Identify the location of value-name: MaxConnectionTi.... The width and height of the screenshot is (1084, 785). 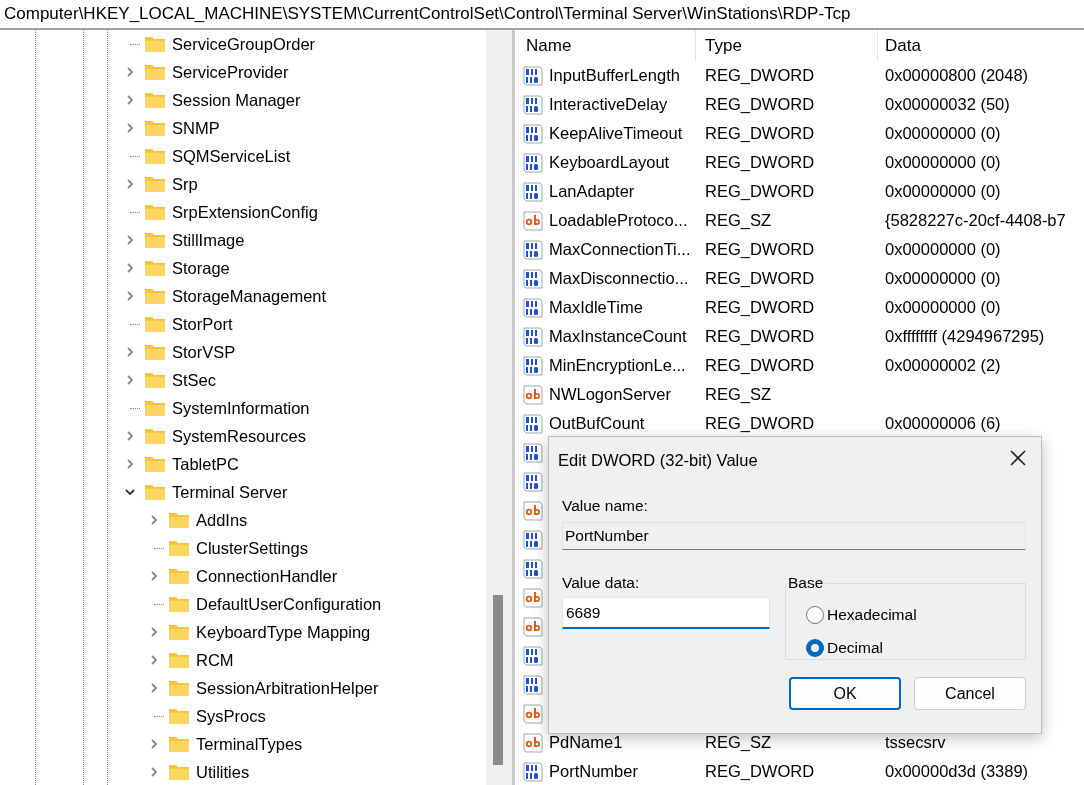
(620, 249).